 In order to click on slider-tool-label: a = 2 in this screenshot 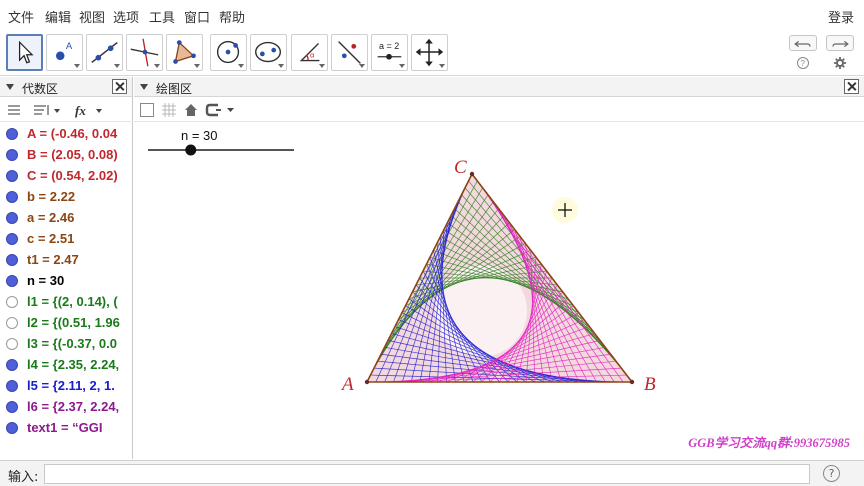, I will do `click(389, 46)`.